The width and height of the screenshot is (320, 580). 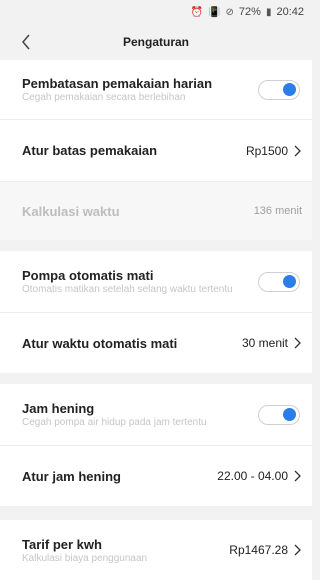 I want to click on quiet-time-value-wrap: 22.00 - 04.00, so click(x=259, y=476).